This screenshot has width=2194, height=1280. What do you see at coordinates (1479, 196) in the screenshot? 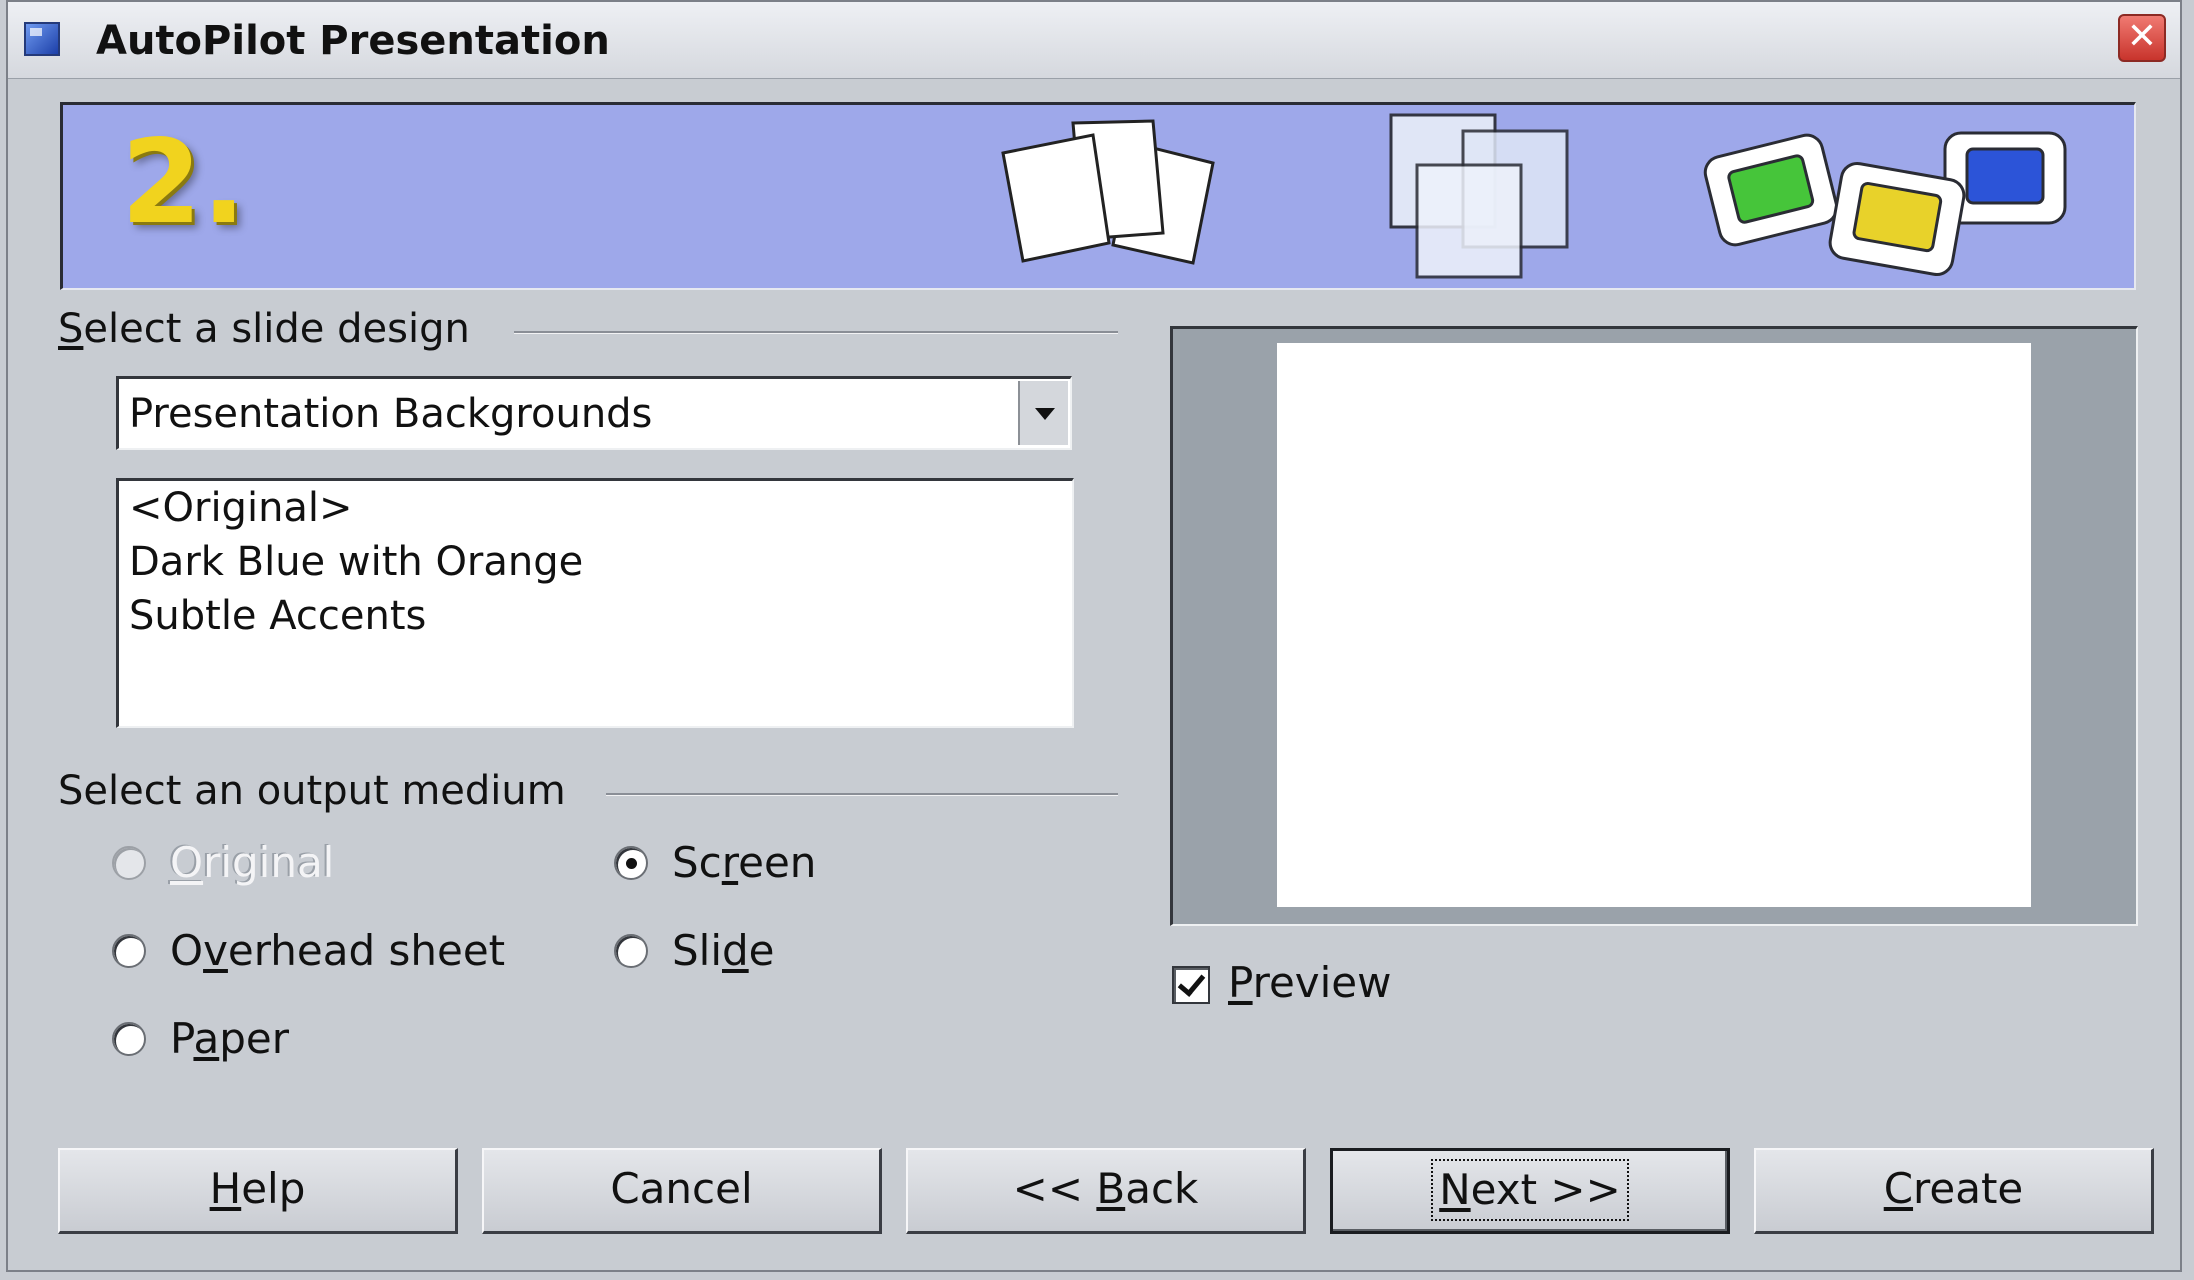
I see `transparencies-illustration-icon` at bounding box center [1479, 196].